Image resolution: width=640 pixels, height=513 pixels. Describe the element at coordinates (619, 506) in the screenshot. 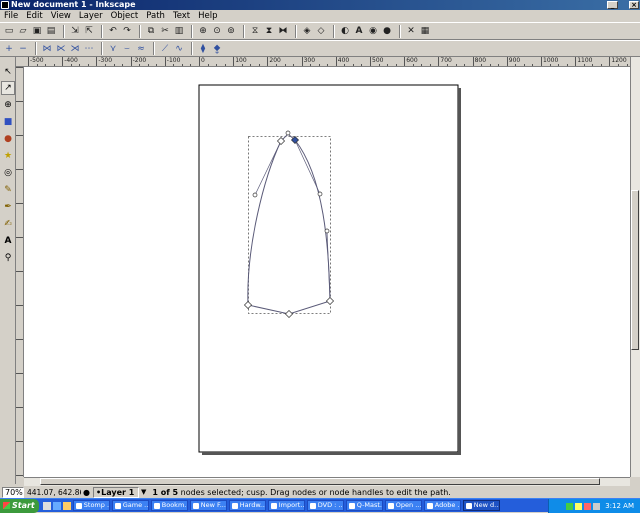

I see `clock: 3:12 AM` at that location.